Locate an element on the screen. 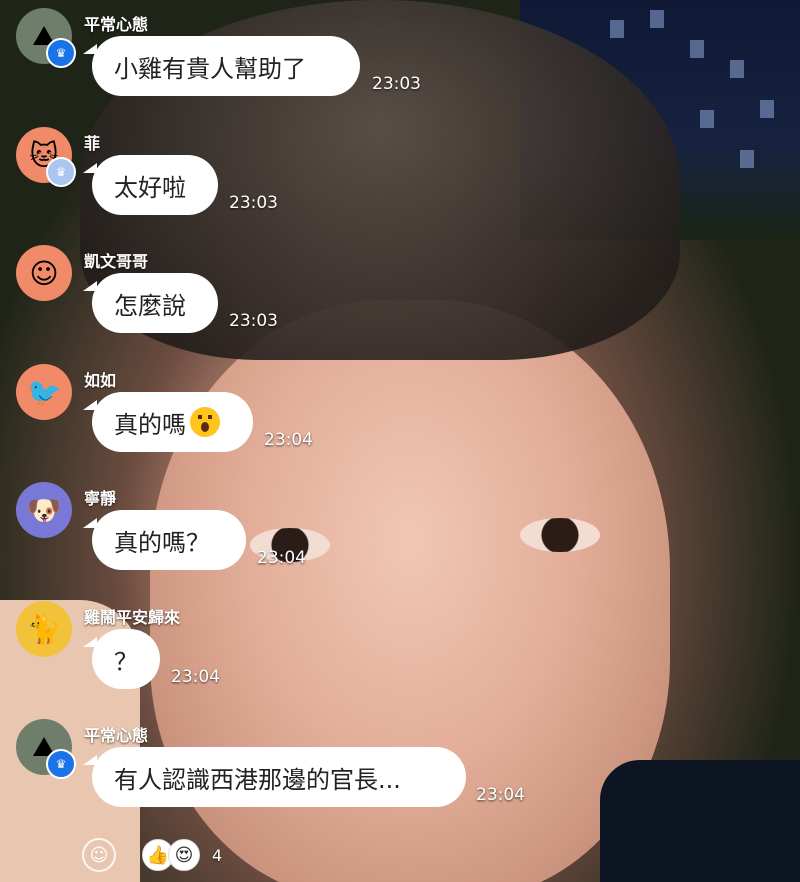 This screenshot has height=882, width=800. sender-name: 菲 is located at coordinates (92, 143).